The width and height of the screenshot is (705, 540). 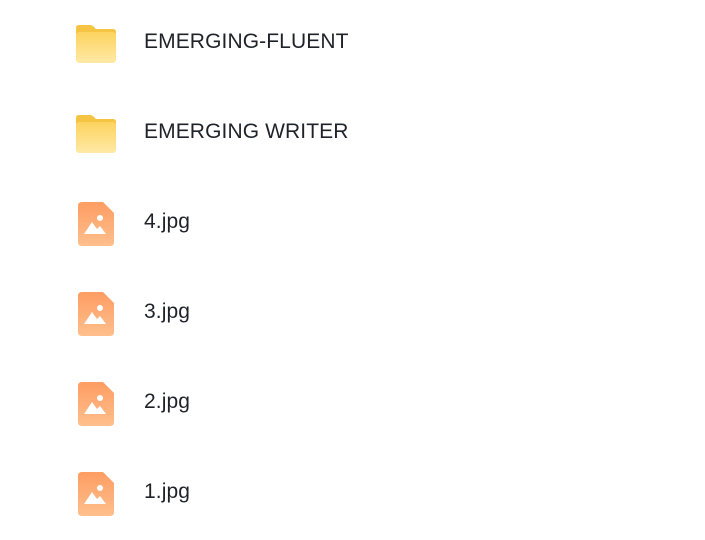 What do you see at coordinates (167, 221) in the screenshot?
I see `file-name: 4.jpg` at bounding box center [167, 221].